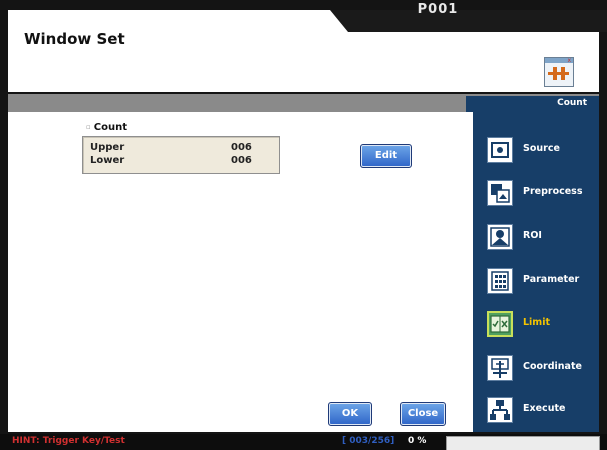 This screenshot has height=450, width=607. I want to click on hint-text: HINT: Trigger Key/Test, so click(68, 441).